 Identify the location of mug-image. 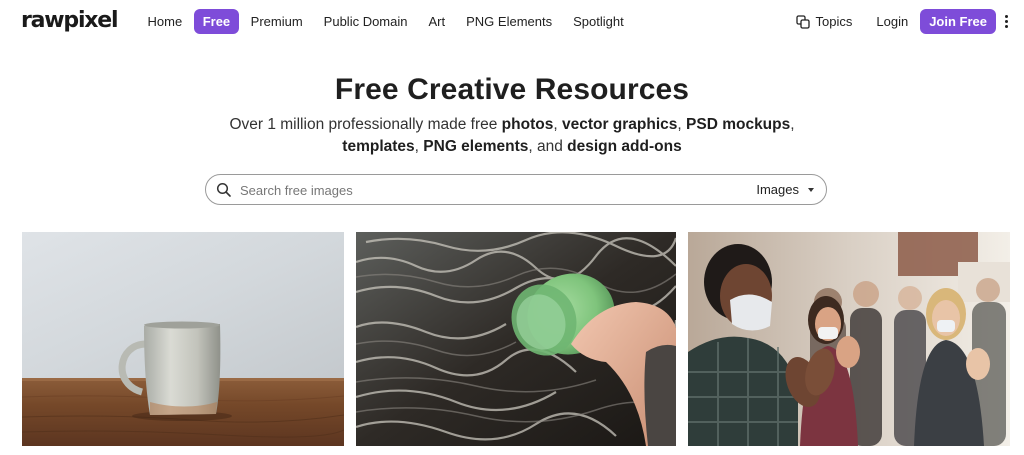
(183, 339).